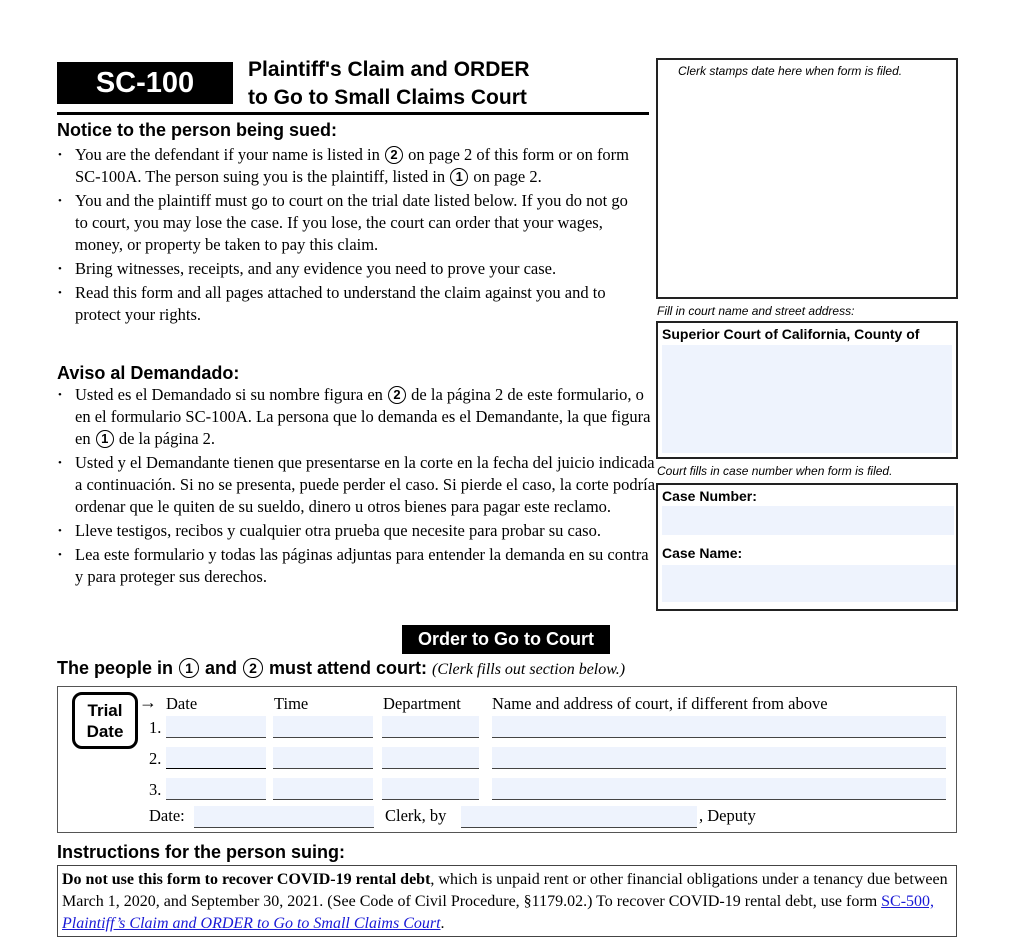  What do you see at coordinates (389, 69) in the screenshot?
I see `form-title-line1: Plaintiff's Claim and ORDER` at bounding box center [389, 69].